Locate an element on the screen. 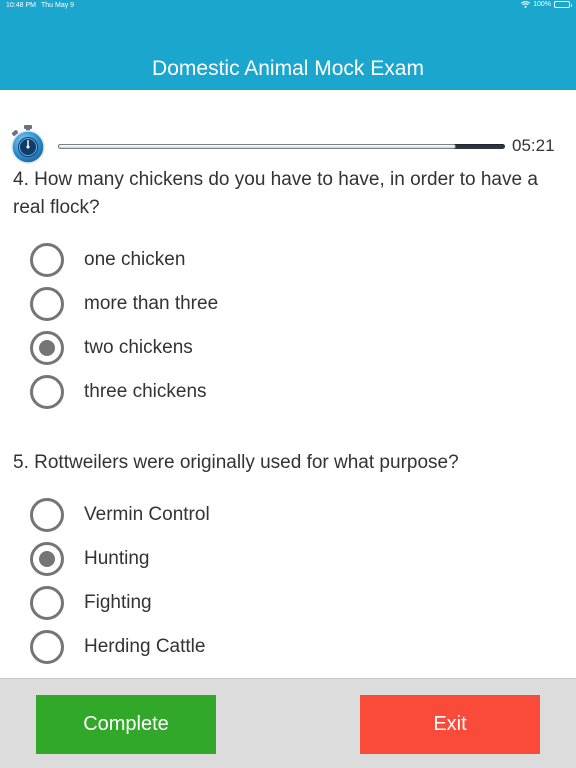 The height and width of the screenshot is (768, 576). option-label: two chickens is located at coordinates (138, 347).